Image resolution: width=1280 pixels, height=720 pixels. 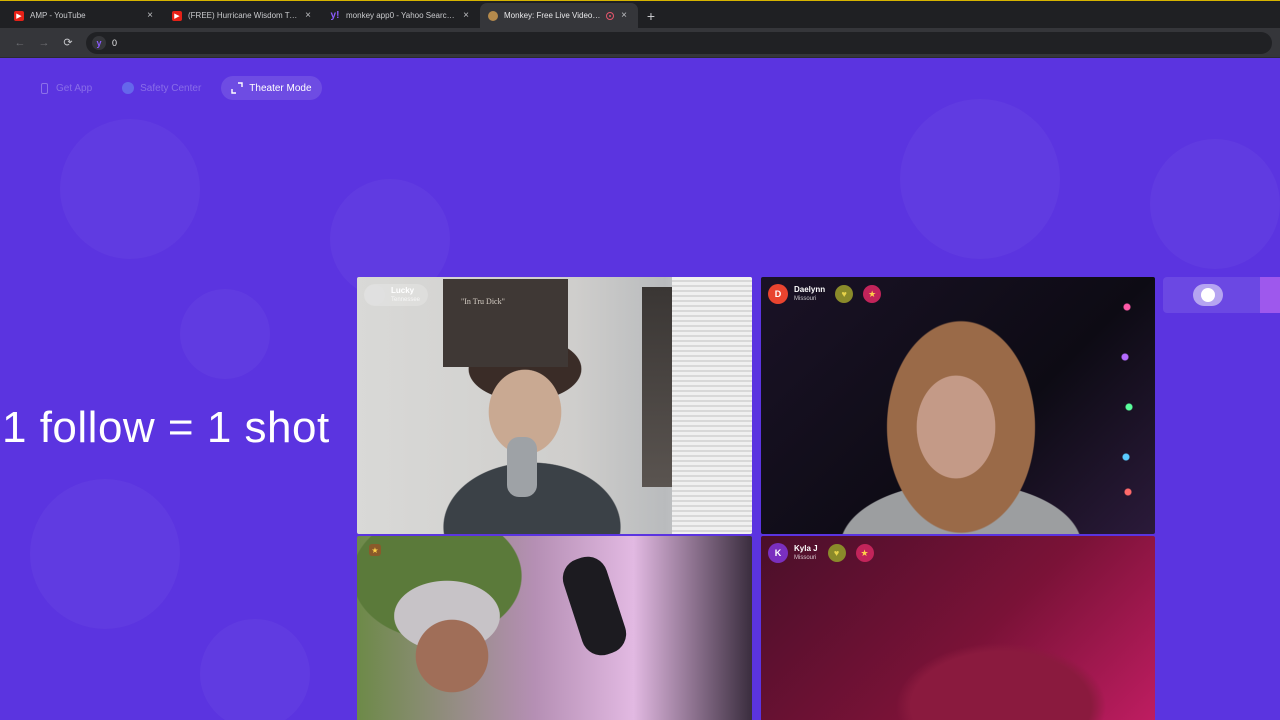 I want to click on tab-title: (FREE) Hurricane Wisdom Type, so click(x=243, y=15).